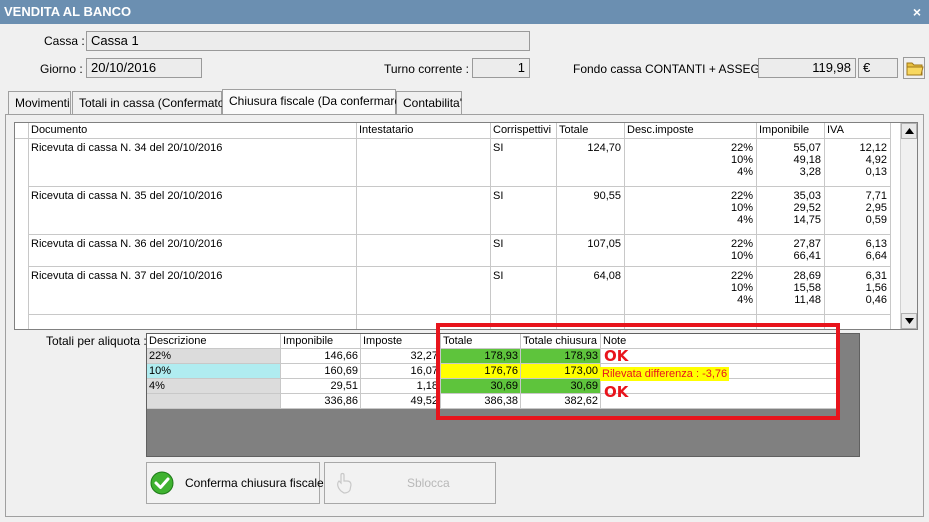  I want to click on row-imponibile: 29,52, so click(807, 208).